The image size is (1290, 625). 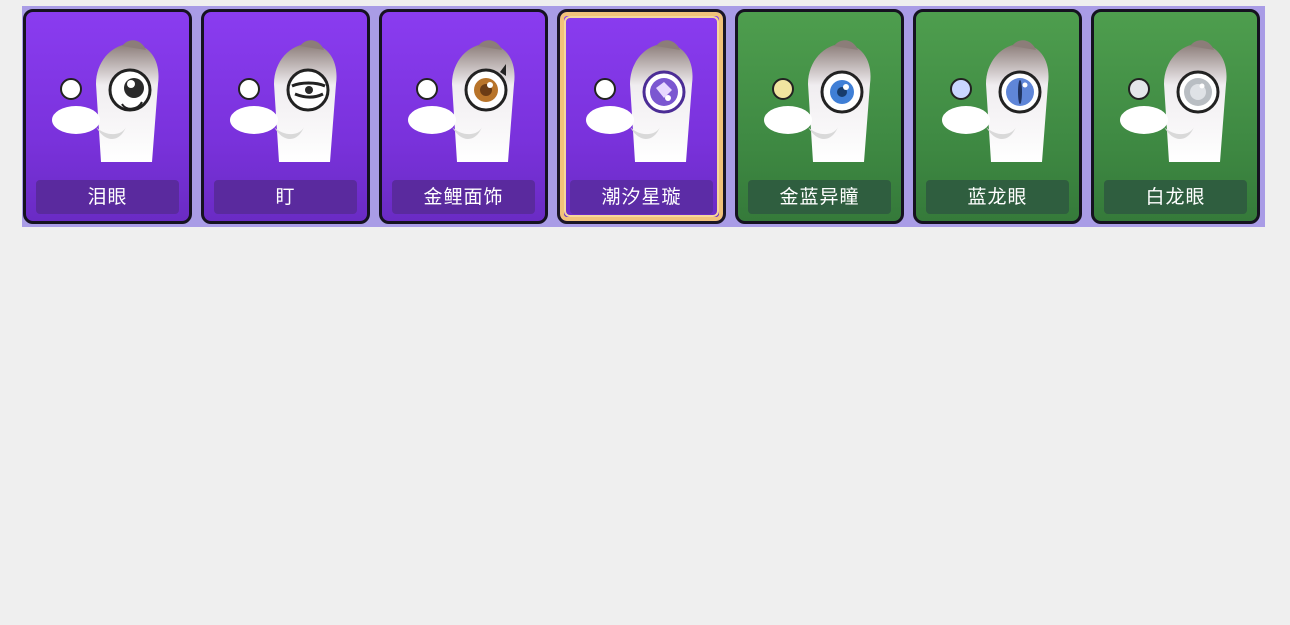 I want to click on eye-card-label: 蓝龙眼, so click(x=997, y=197).